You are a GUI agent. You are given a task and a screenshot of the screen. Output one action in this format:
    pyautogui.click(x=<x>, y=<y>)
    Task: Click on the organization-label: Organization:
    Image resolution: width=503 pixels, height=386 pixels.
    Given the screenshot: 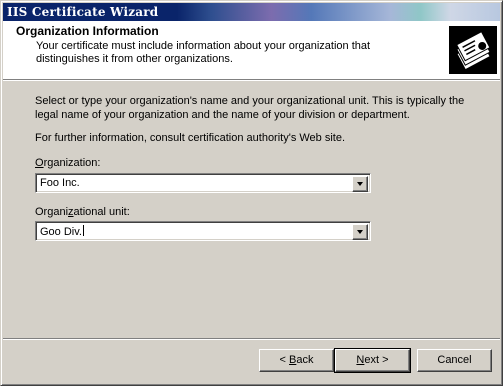 What is the action you would take?
    pyautogui.click(x=68, y=163)
    